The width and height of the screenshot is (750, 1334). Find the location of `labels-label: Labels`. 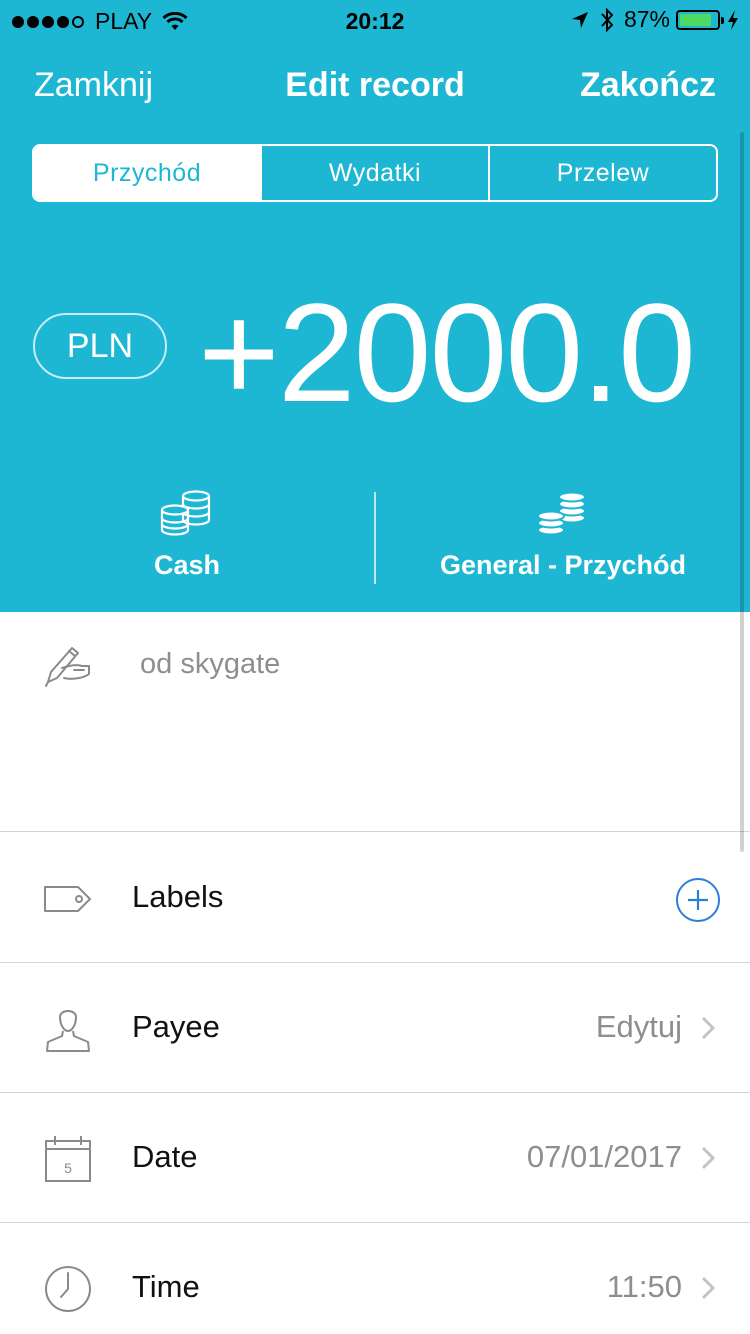

labels-label: Labels is located at coordinates (178, 896).